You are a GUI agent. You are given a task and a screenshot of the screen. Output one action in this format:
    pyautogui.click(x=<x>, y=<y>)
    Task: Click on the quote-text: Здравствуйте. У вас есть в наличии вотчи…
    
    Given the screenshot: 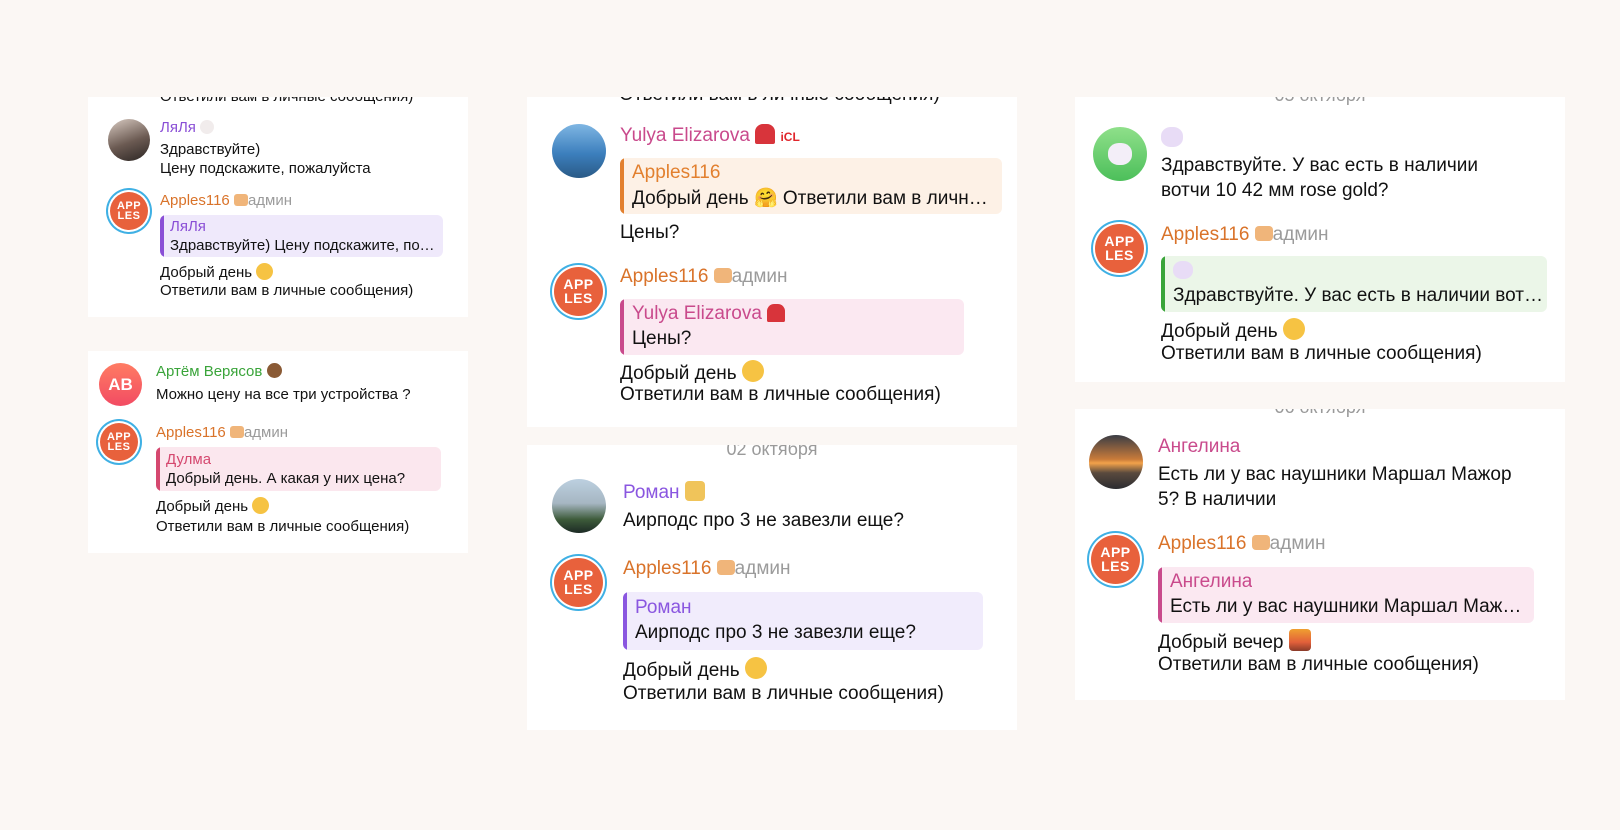 What is the action you would take?
    pyautogui.click(x=1358, y=295)
    